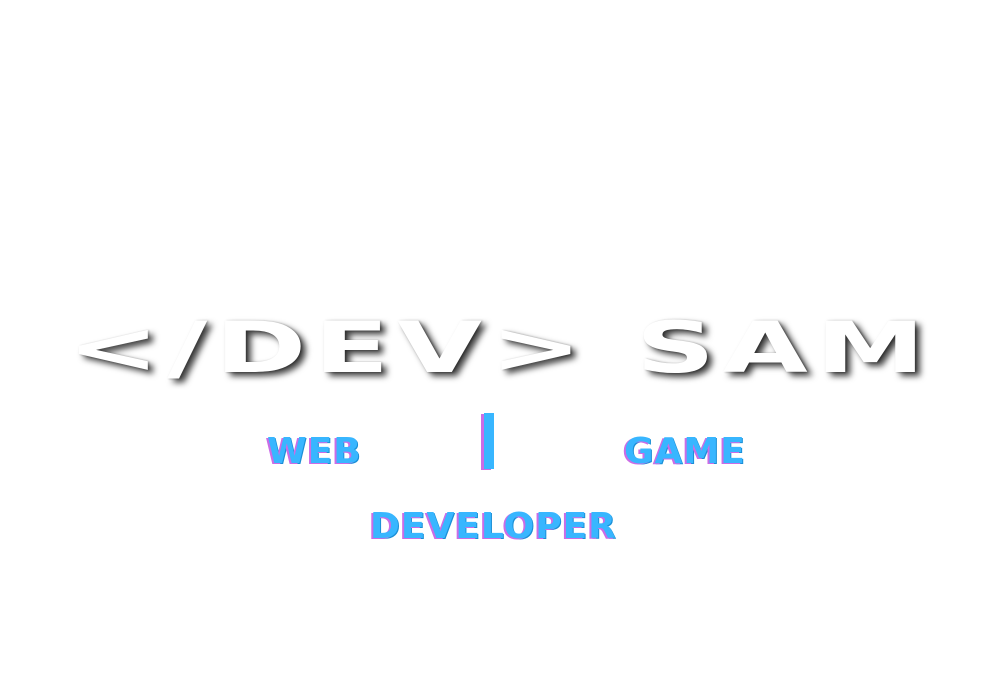 Image resolution: width=1000 pixels, height=700 pixels. I want to click on logo-title: </DEV> SAM, so click(500, 348).